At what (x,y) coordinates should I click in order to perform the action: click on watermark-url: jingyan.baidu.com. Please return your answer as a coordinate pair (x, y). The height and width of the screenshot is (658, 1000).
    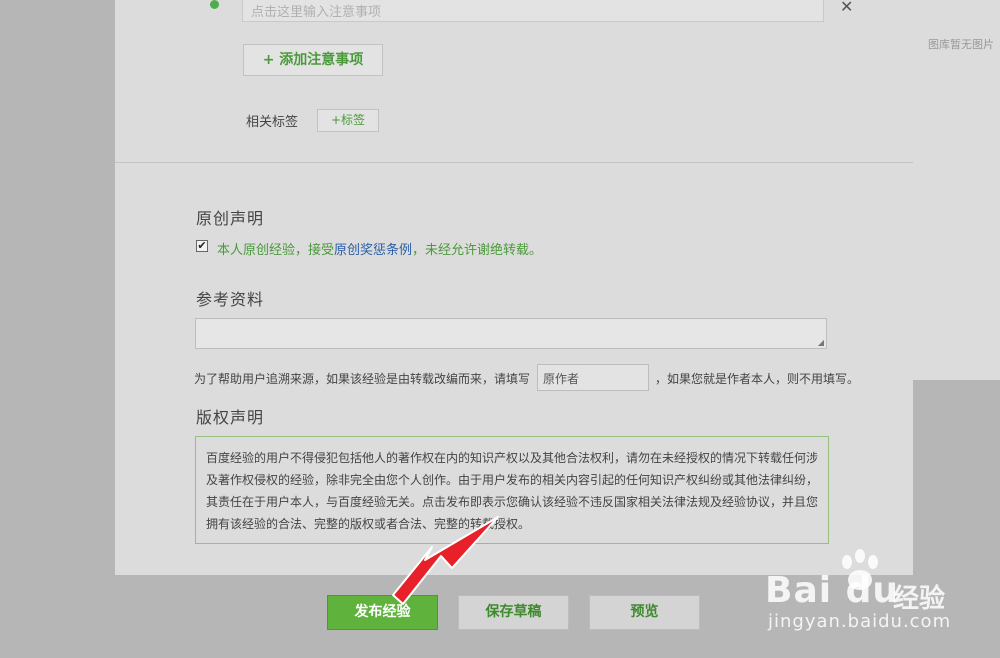
    Looking at the image, I should click on (860, 621).